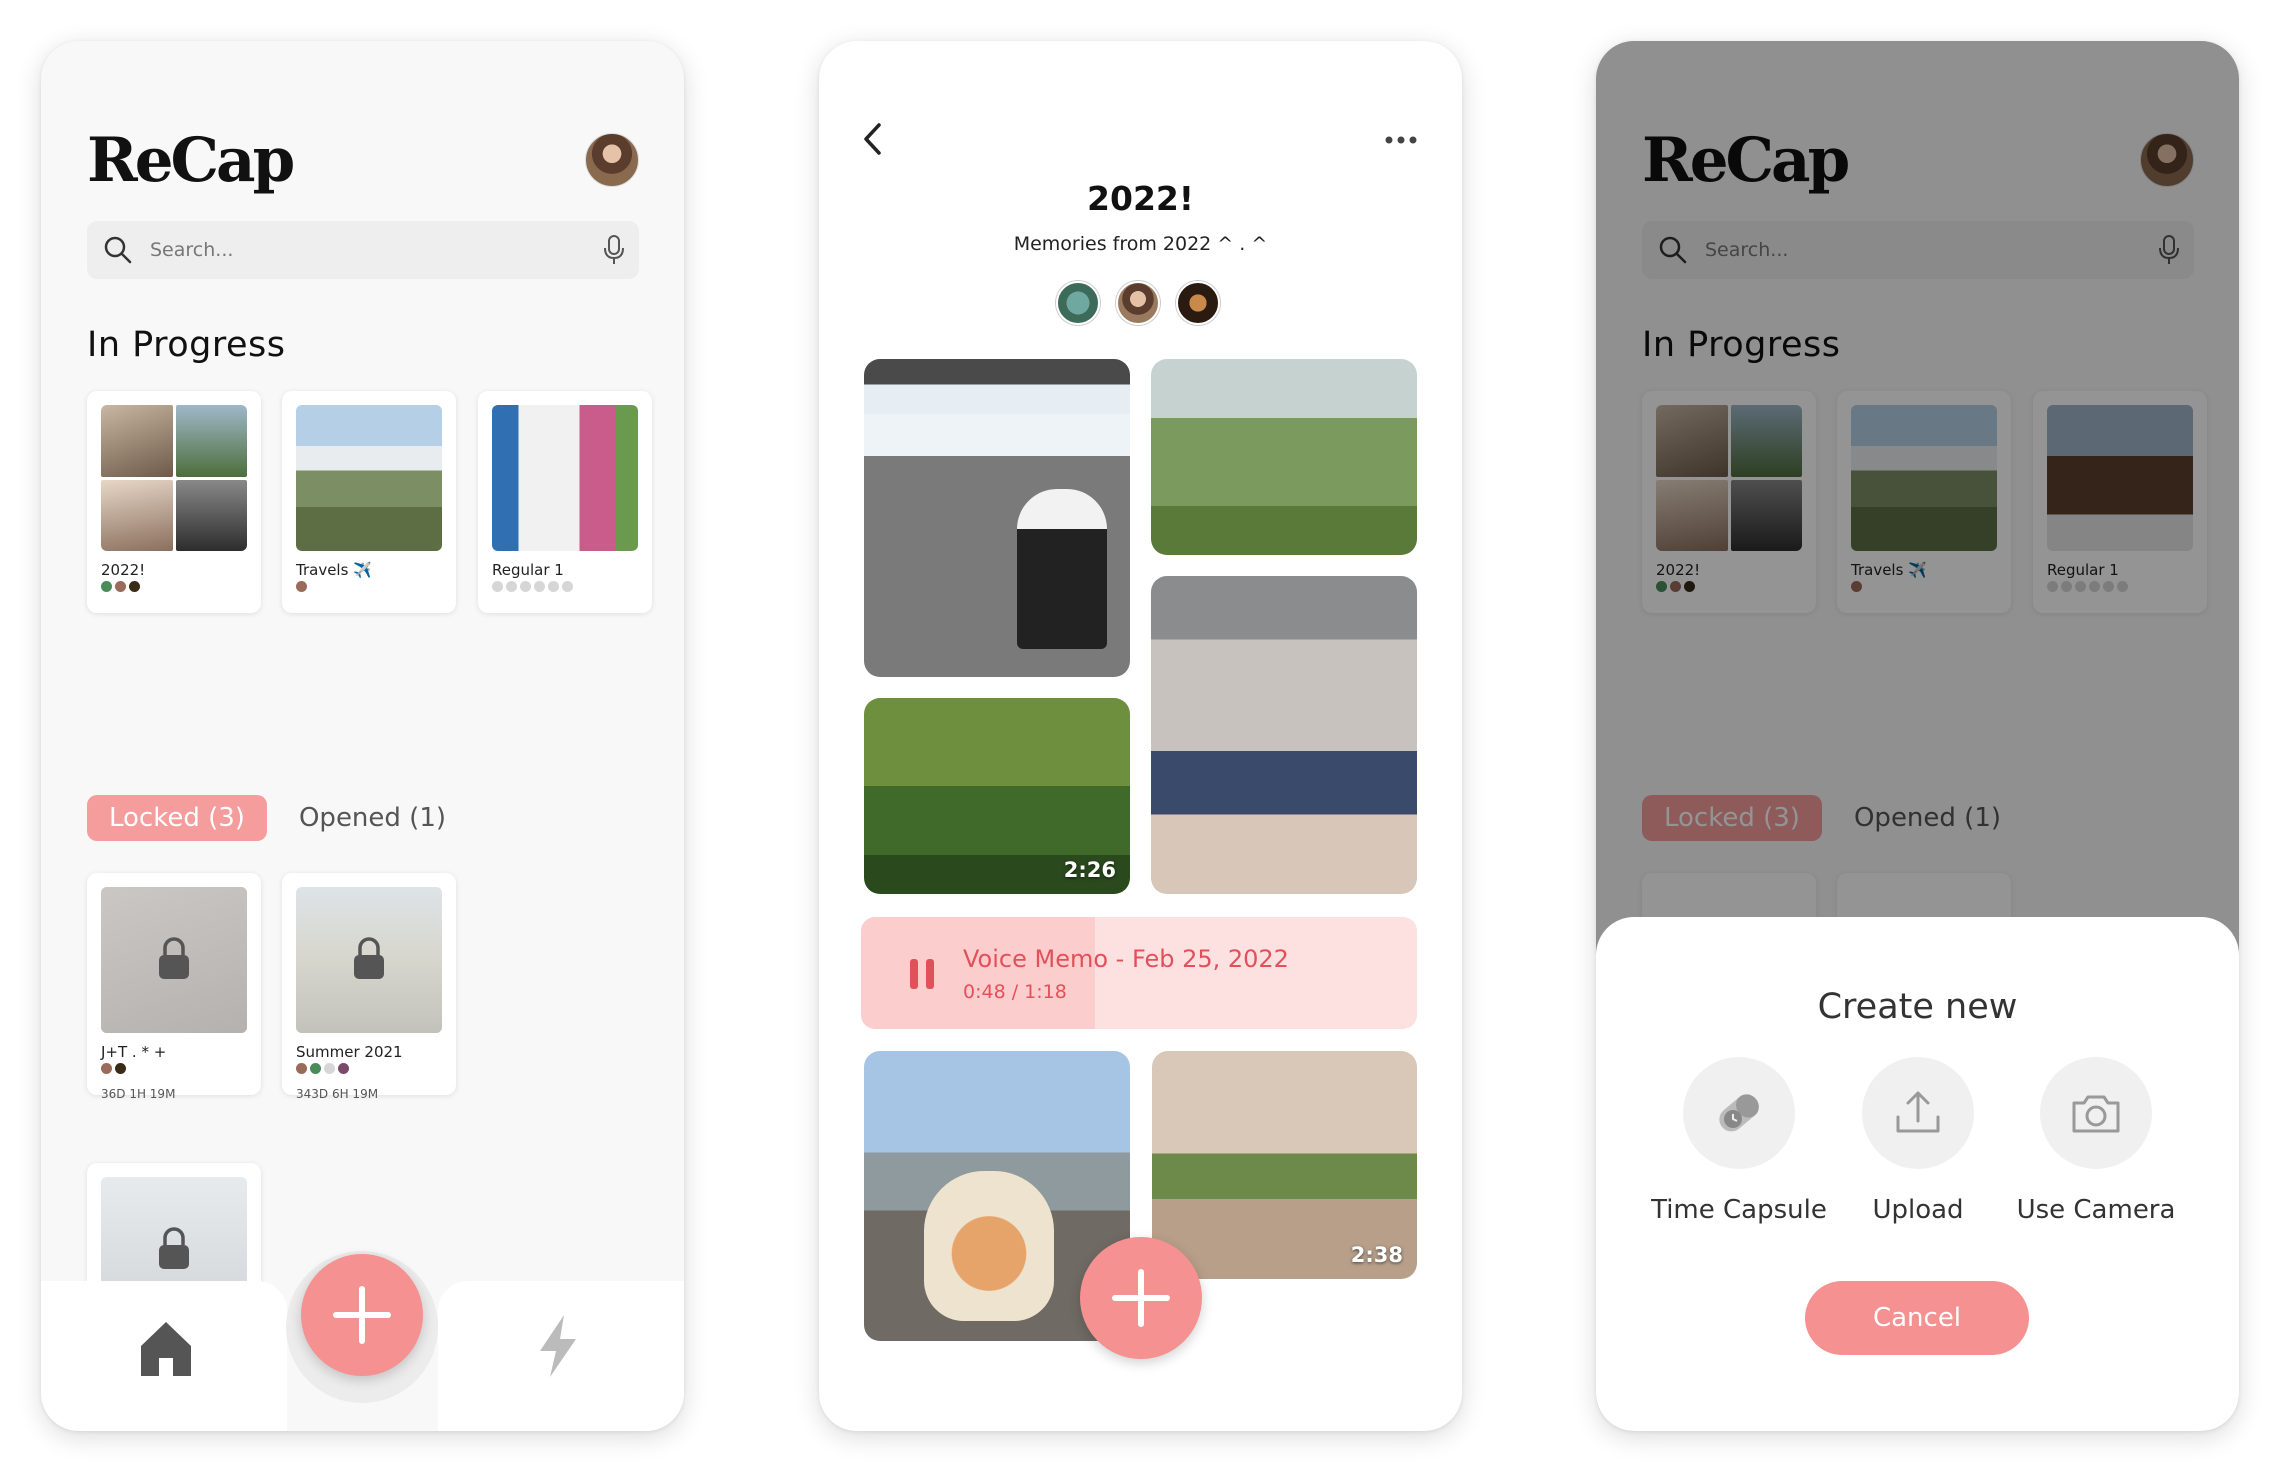 The image size is (2286, 1481). Describe the element at coordinates (2096, 1114) in the screenshot. I see `camera-icon` at that location.